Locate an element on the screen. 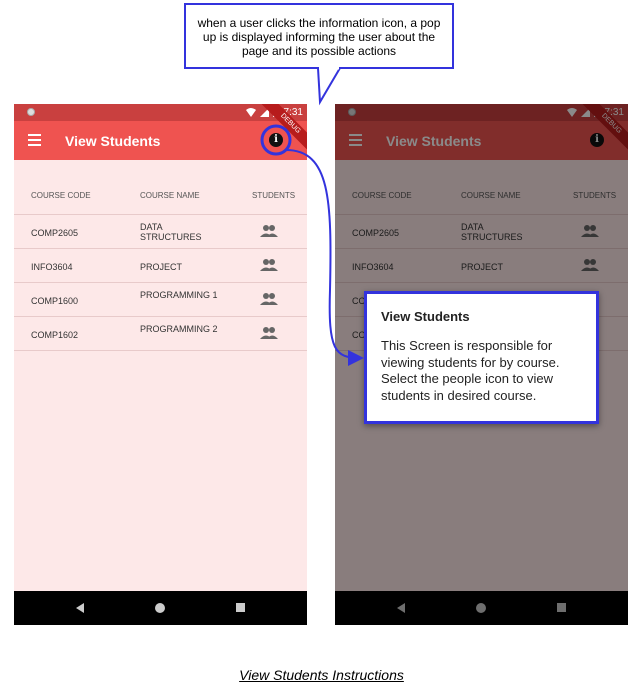 This screenshot has height=687, width=643. app-bar: View Students i is located at coordinates (160, 140).